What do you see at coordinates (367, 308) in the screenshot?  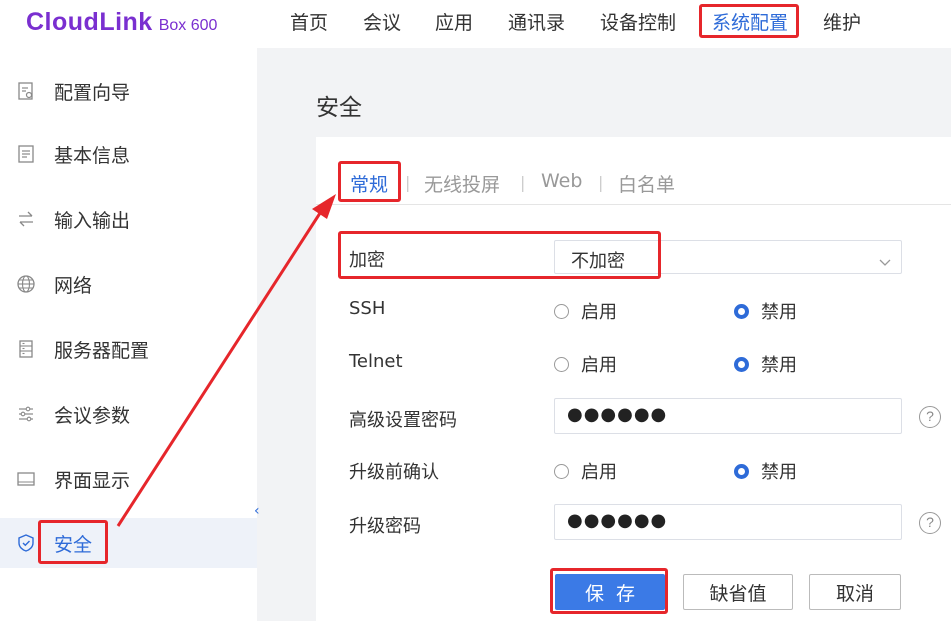 I see `ssh-label: SSH` at bounding box center [367, 308].